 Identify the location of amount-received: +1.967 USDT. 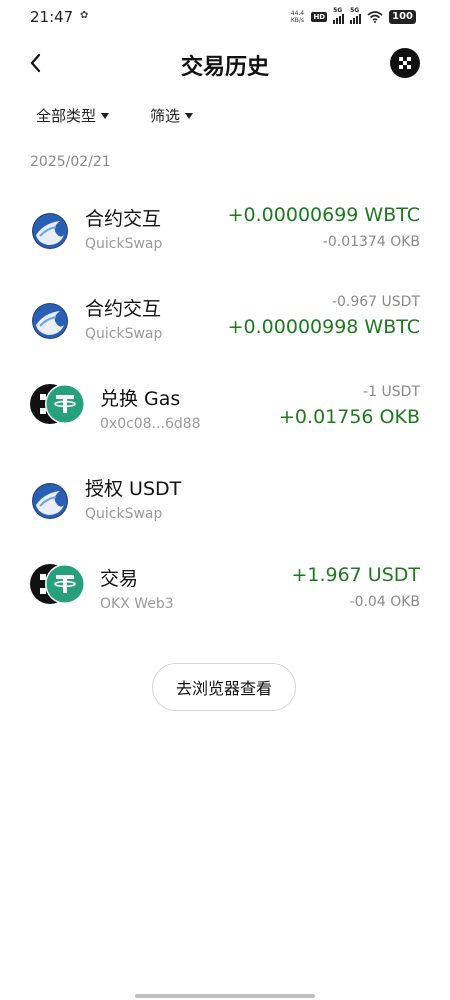
(355, 575).